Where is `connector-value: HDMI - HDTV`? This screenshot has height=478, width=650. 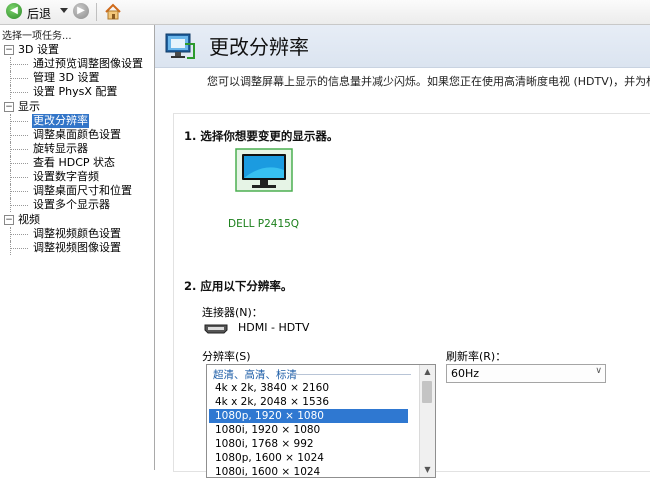
connector-value: HDMI - HDTV is located at coordinates (274, 327).